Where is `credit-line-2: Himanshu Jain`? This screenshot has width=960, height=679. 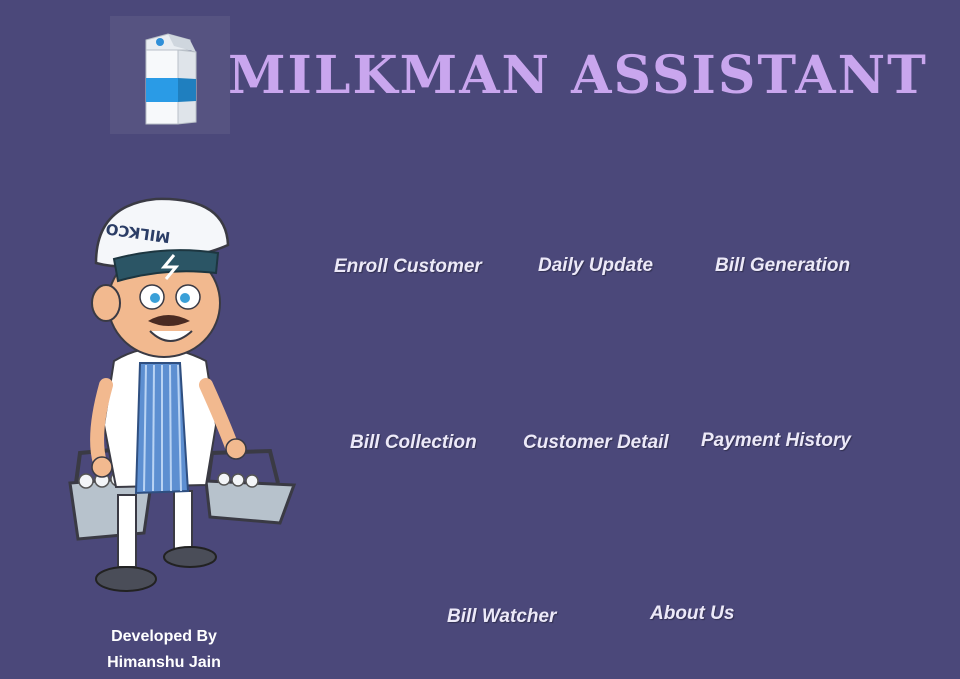
credit-line-2: Himanshu Jain is located at coordinates (164, 662).